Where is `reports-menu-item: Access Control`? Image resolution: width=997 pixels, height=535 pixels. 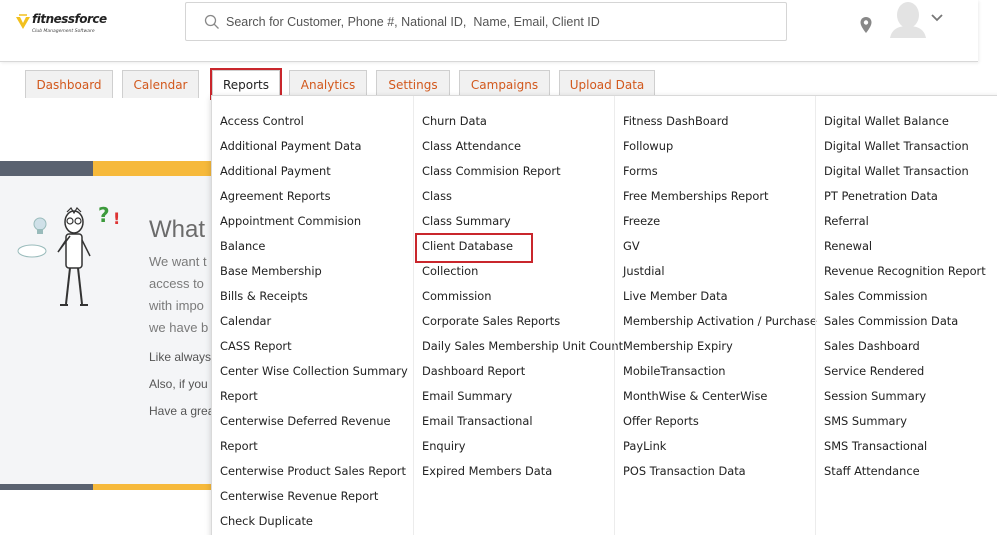 reports-menu-item: Access Control is located at coordinates (262, 121).